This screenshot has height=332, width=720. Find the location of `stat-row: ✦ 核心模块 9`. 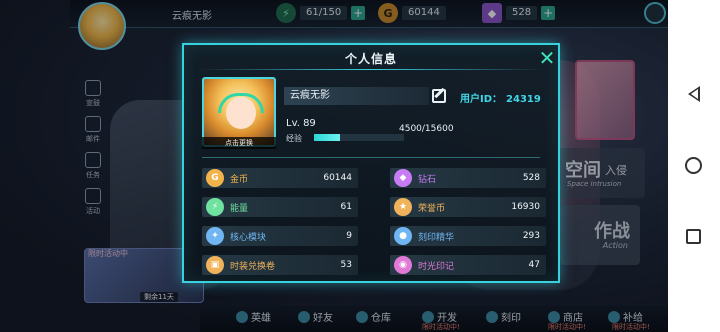

stat-row: ✦ 核心模块 9 is located at coordinates (280, 236).